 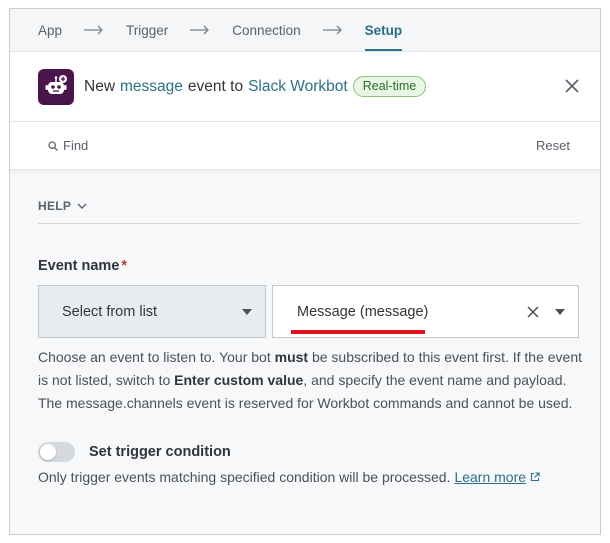 I want to click on clear-icon, so click(x=533, y=312).